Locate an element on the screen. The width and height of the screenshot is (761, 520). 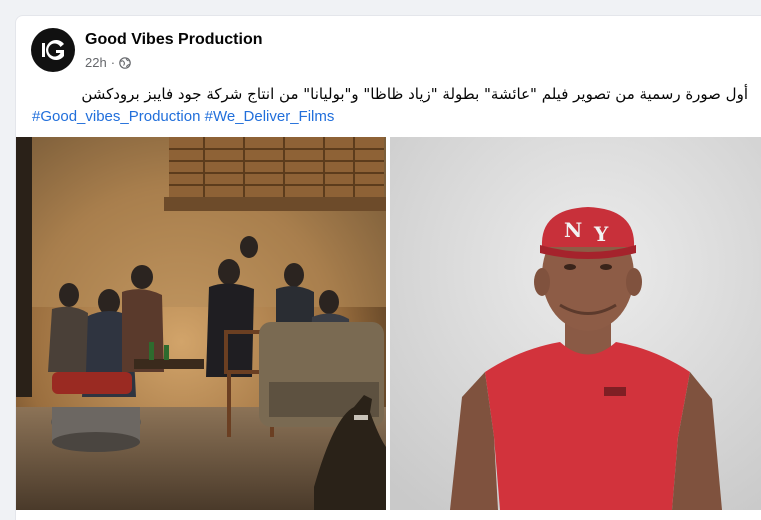
post-header: Good Vibes Production 22h · is located at coordinates (147, 50).